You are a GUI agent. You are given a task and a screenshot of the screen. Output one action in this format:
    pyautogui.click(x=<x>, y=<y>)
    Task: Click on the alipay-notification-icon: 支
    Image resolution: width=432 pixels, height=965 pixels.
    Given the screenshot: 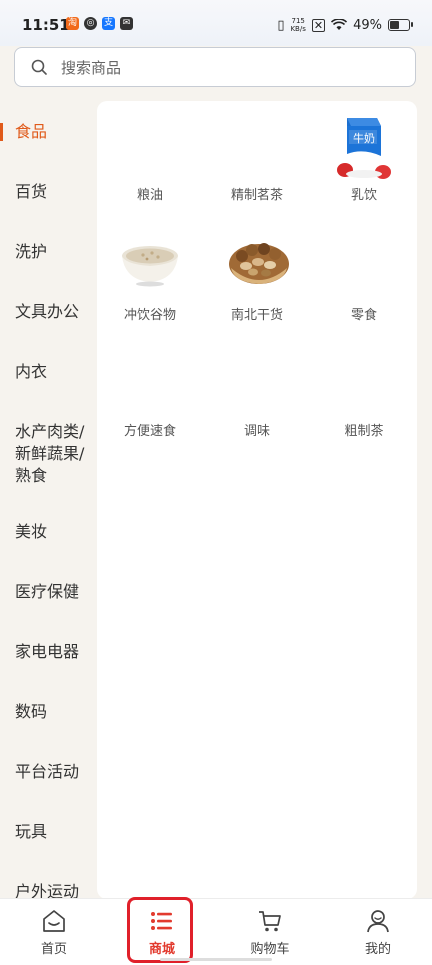 What is the action you would take?
    pyautogui.click(x=108, y=23)
    